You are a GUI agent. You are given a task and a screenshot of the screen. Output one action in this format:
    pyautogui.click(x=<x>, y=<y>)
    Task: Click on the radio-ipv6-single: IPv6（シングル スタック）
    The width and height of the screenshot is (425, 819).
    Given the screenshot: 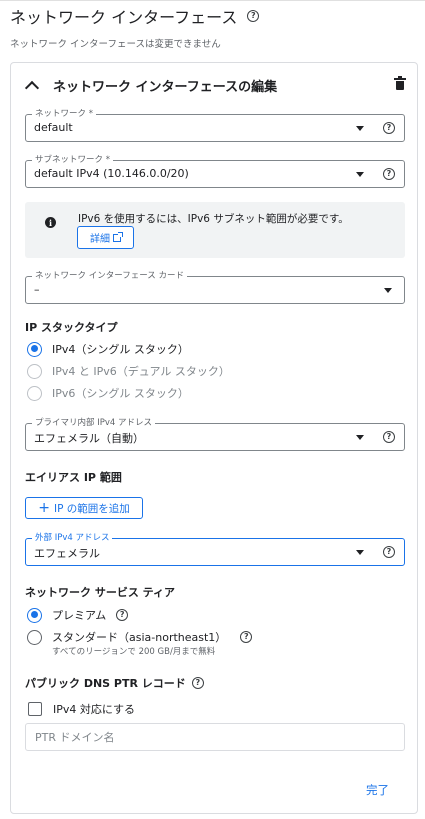 What is the action you would take?
    pyautogui.click(x=108, y=393)
    